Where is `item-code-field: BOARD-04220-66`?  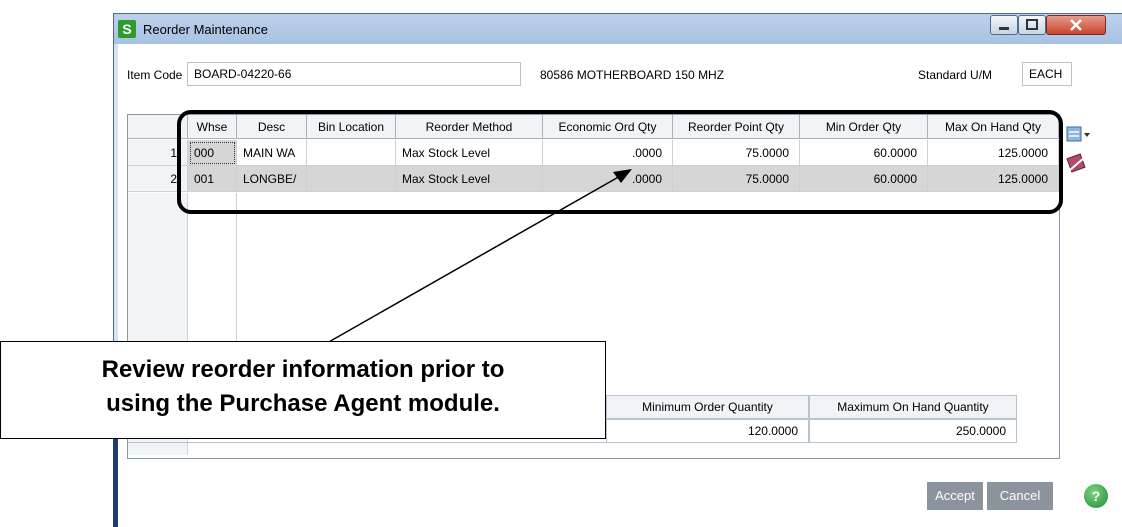 item-code-field: BOARD-04220-66 is located at coordinates (354, 74).